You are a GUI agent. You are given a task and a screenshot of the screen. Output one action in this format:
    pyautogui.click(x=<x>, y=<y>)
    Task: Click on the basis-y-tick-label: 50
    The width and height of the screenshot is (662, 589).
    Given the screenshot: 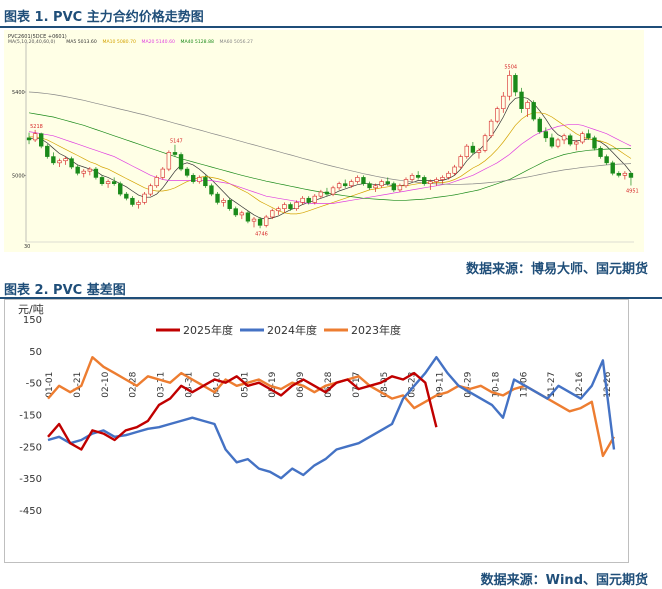 What is the action you would take?
    pyautogui.click(x=35, y=352)
    